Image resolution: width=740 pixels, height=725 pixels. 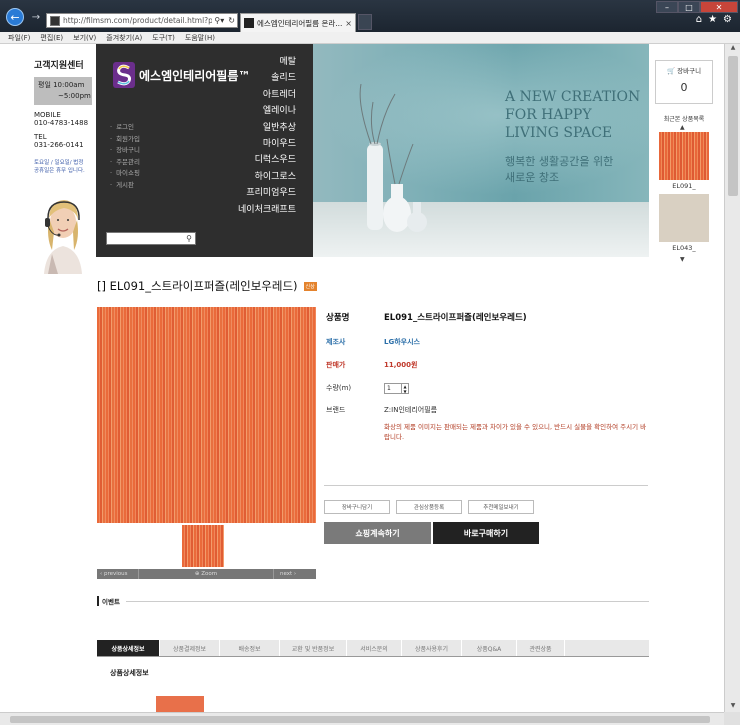 I want to click on quantity-stepper: 1 ▲ ▼, so click(x=396, y=388).